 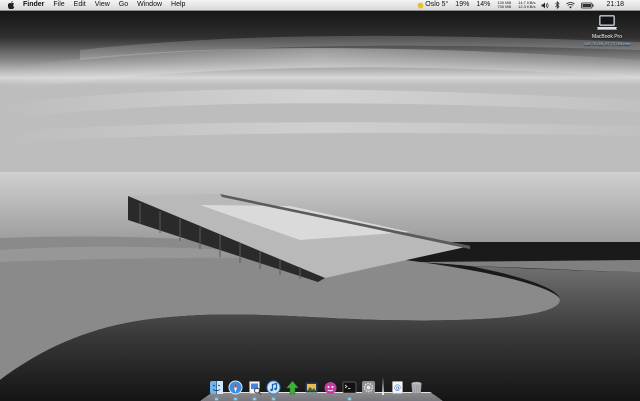 I want to click on safari-icon, so click(x=235, y=387).